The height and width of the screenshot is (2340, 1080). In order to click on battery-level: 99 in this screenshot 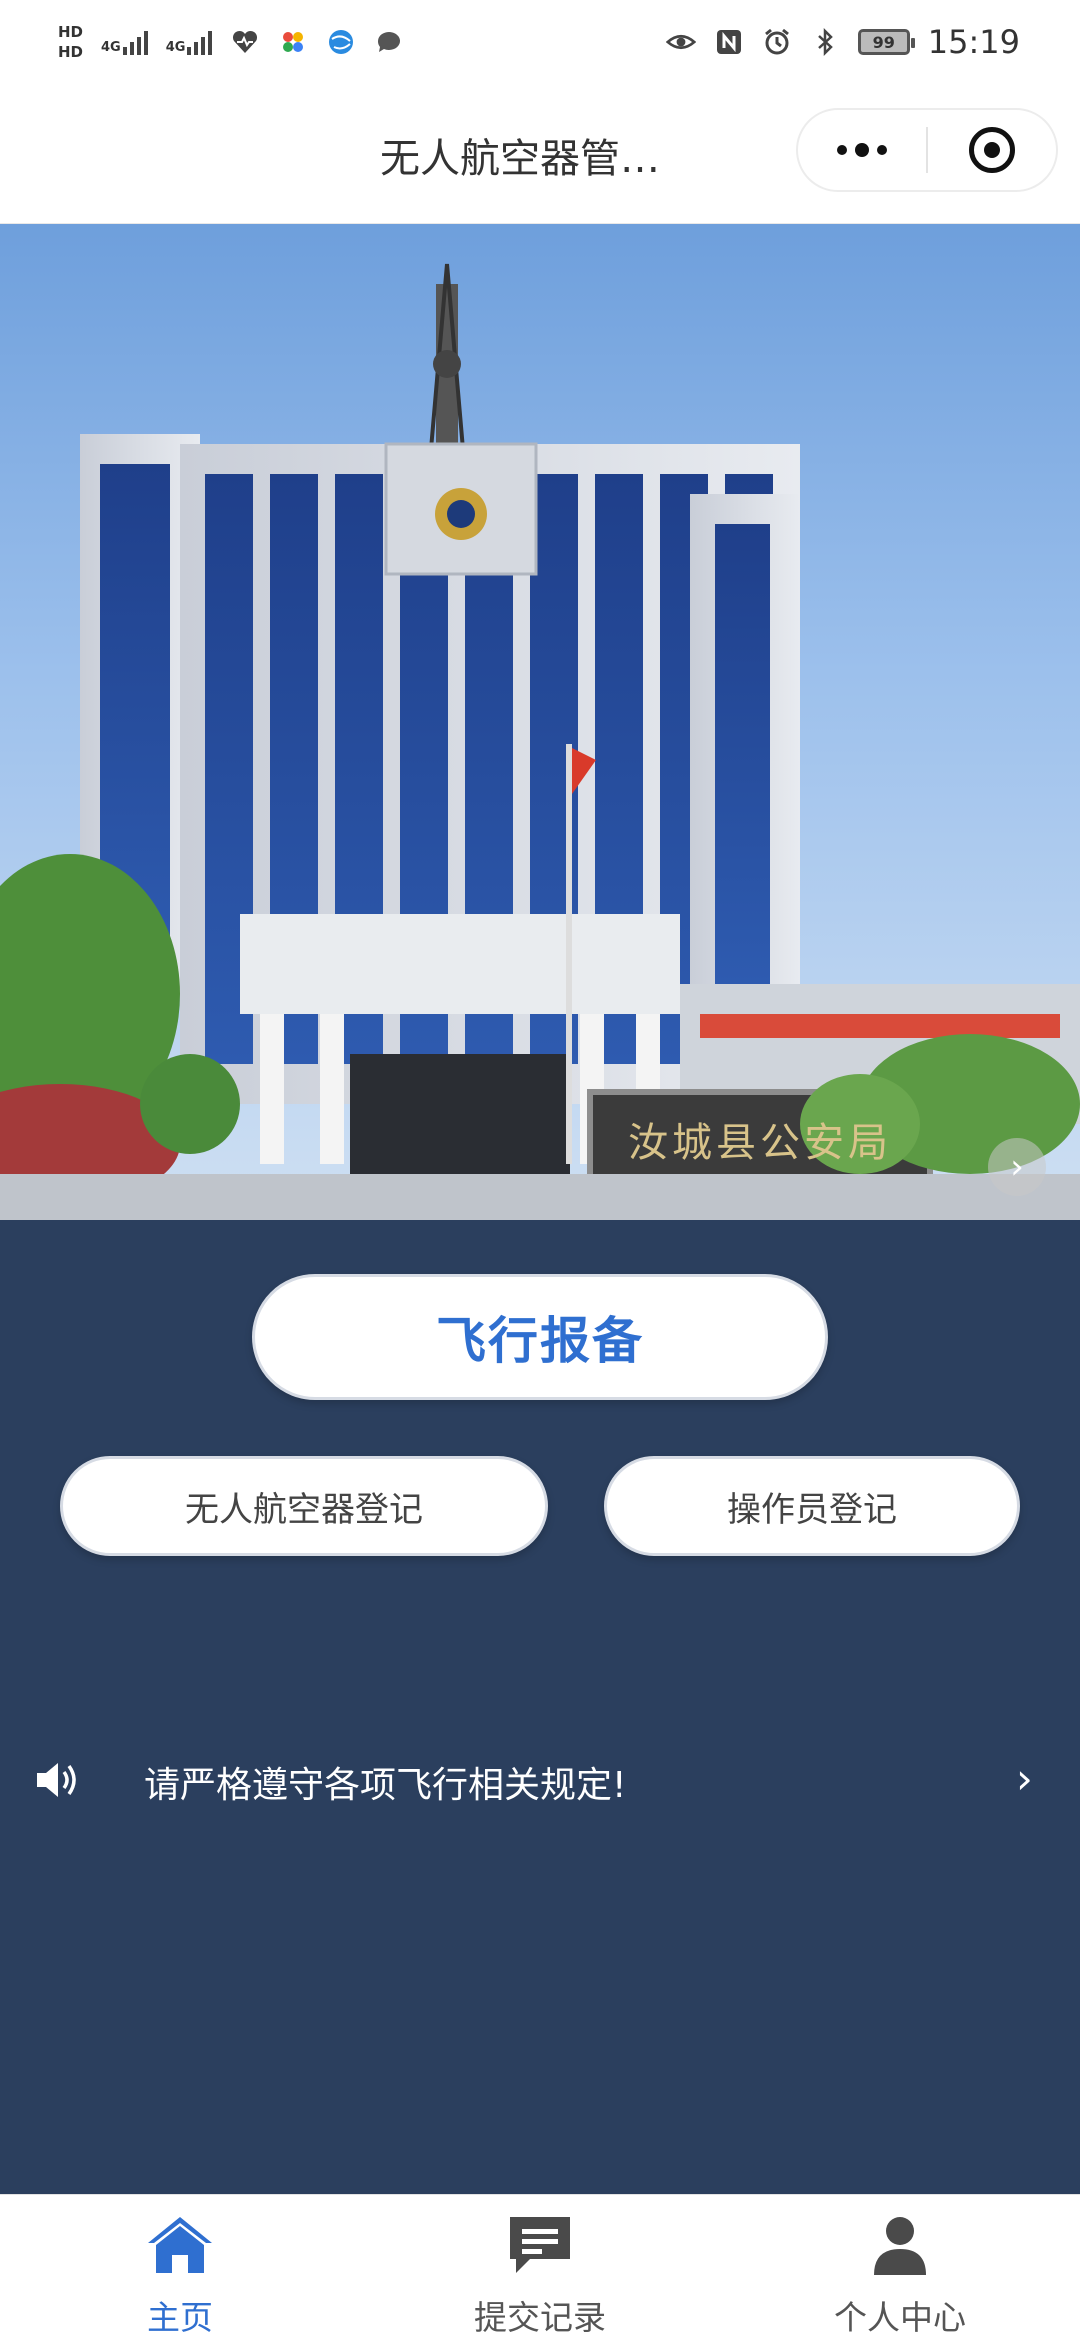, I will do `click(883, 42)`.